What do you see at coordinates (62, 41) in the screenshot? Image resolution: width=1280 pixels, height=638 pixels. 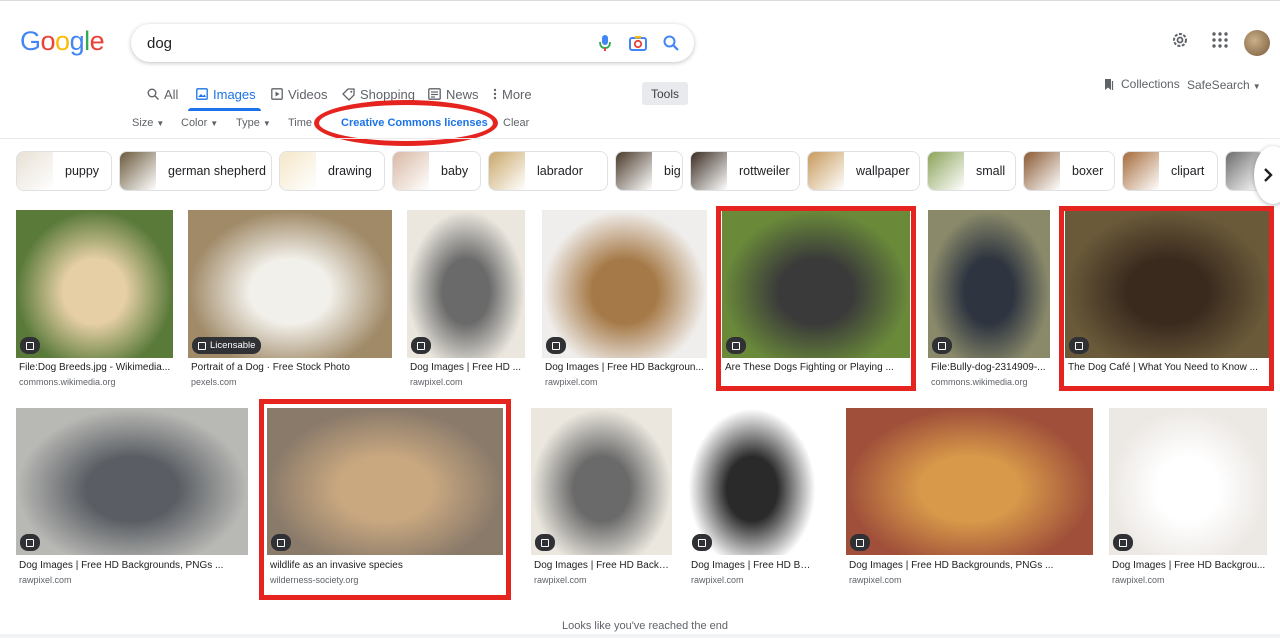 I see `google-logo: Google` at bounding box center [62, 41].